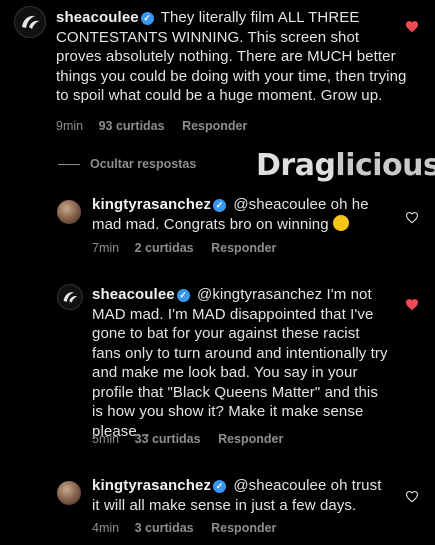 This screenshot has width=435, height=545. I want to click on comment-meta: 5min 33 curtidas Responder, so click(194, 439).